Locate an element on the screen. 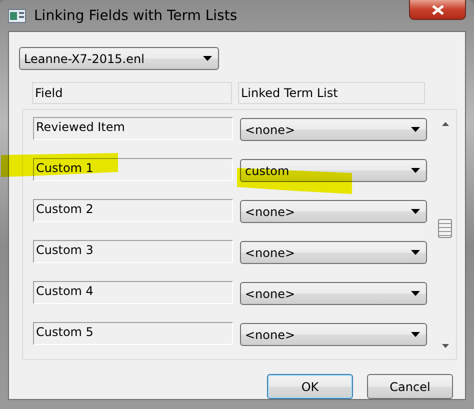 The height and width of the screenshot is (409, 474). window-title: Linking Fields with Term Lists is located at coordinates (136, 16).